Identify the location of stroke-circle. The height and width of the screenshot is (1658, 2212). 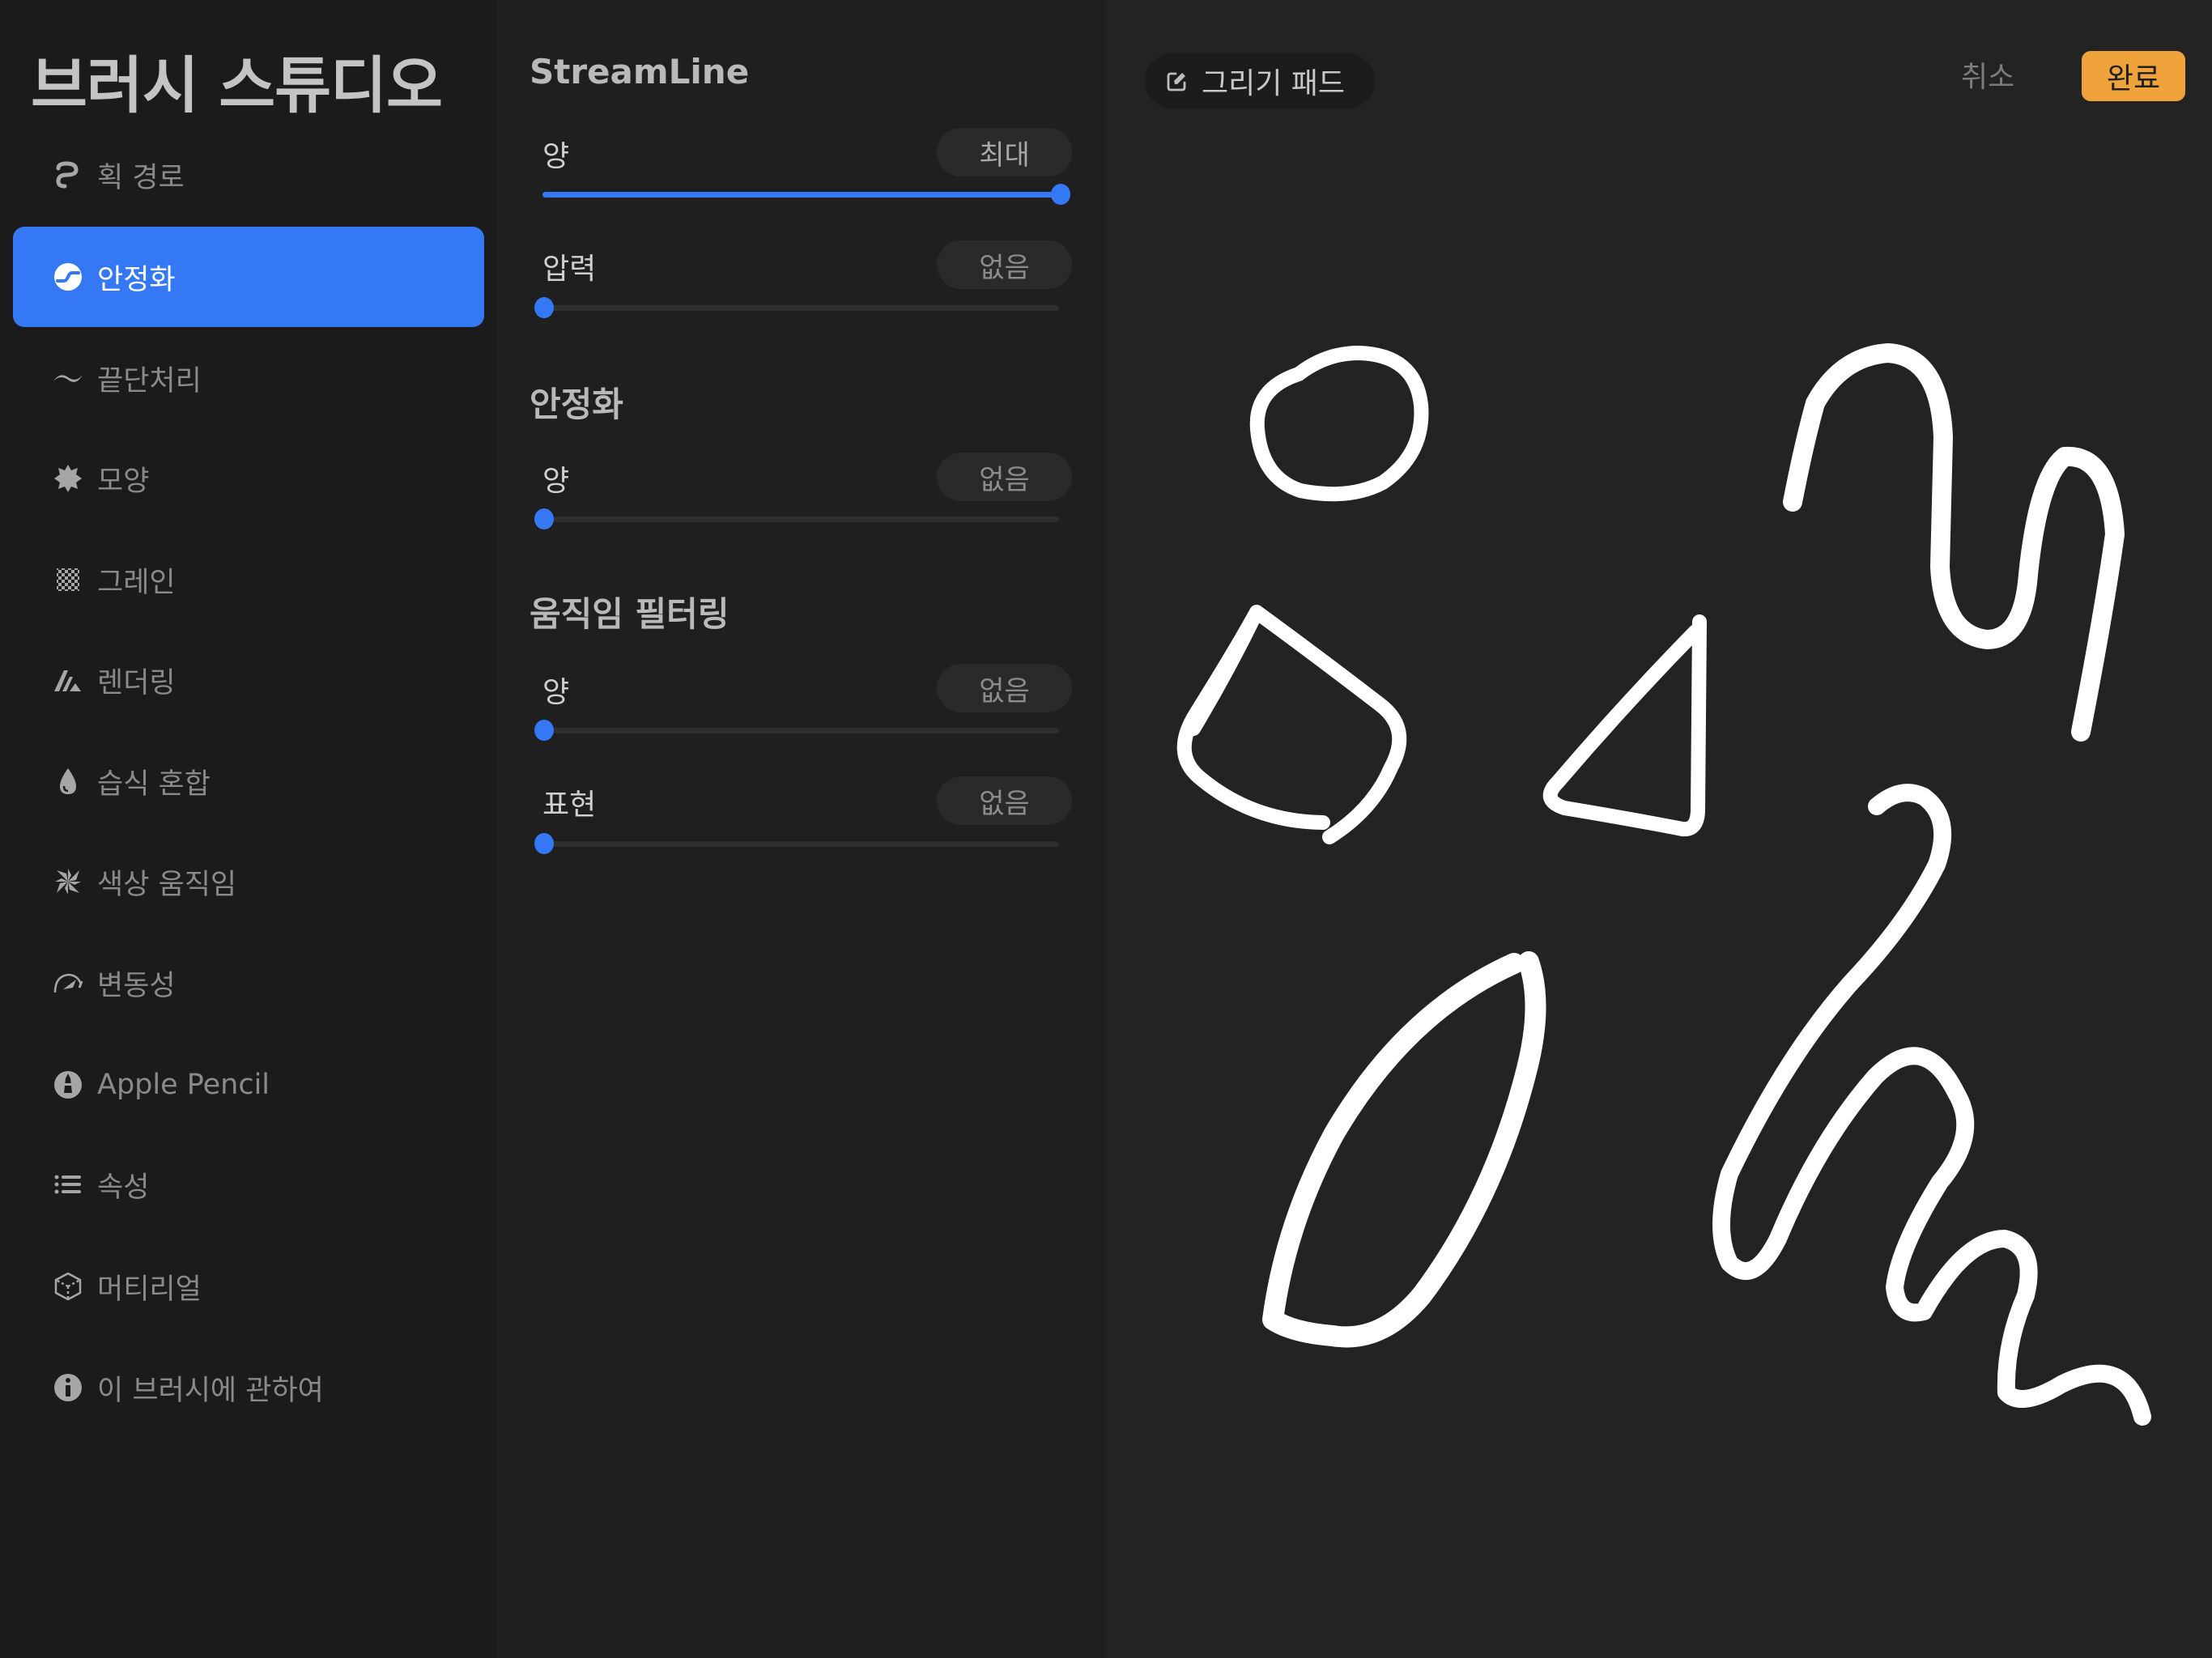
(1339, 424).